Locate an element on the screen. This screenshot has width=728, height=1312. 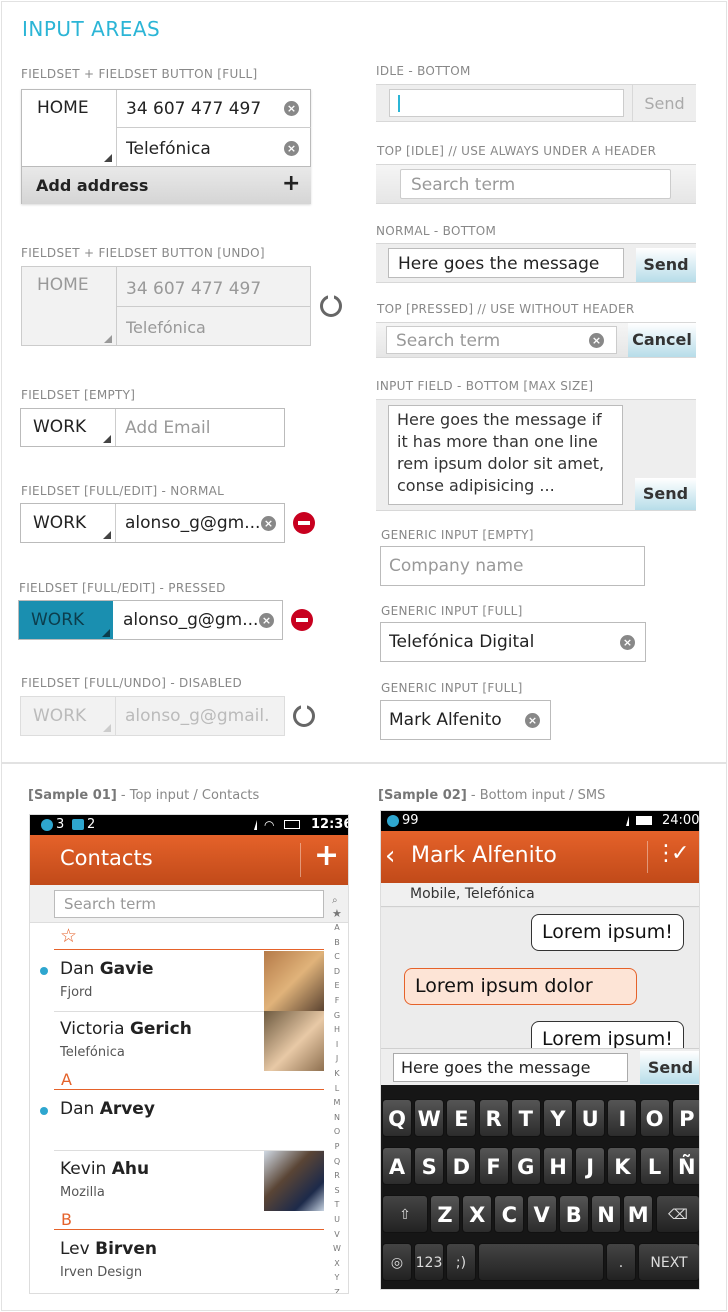
next-key: NEXT is located at coordinates (668, 1262).